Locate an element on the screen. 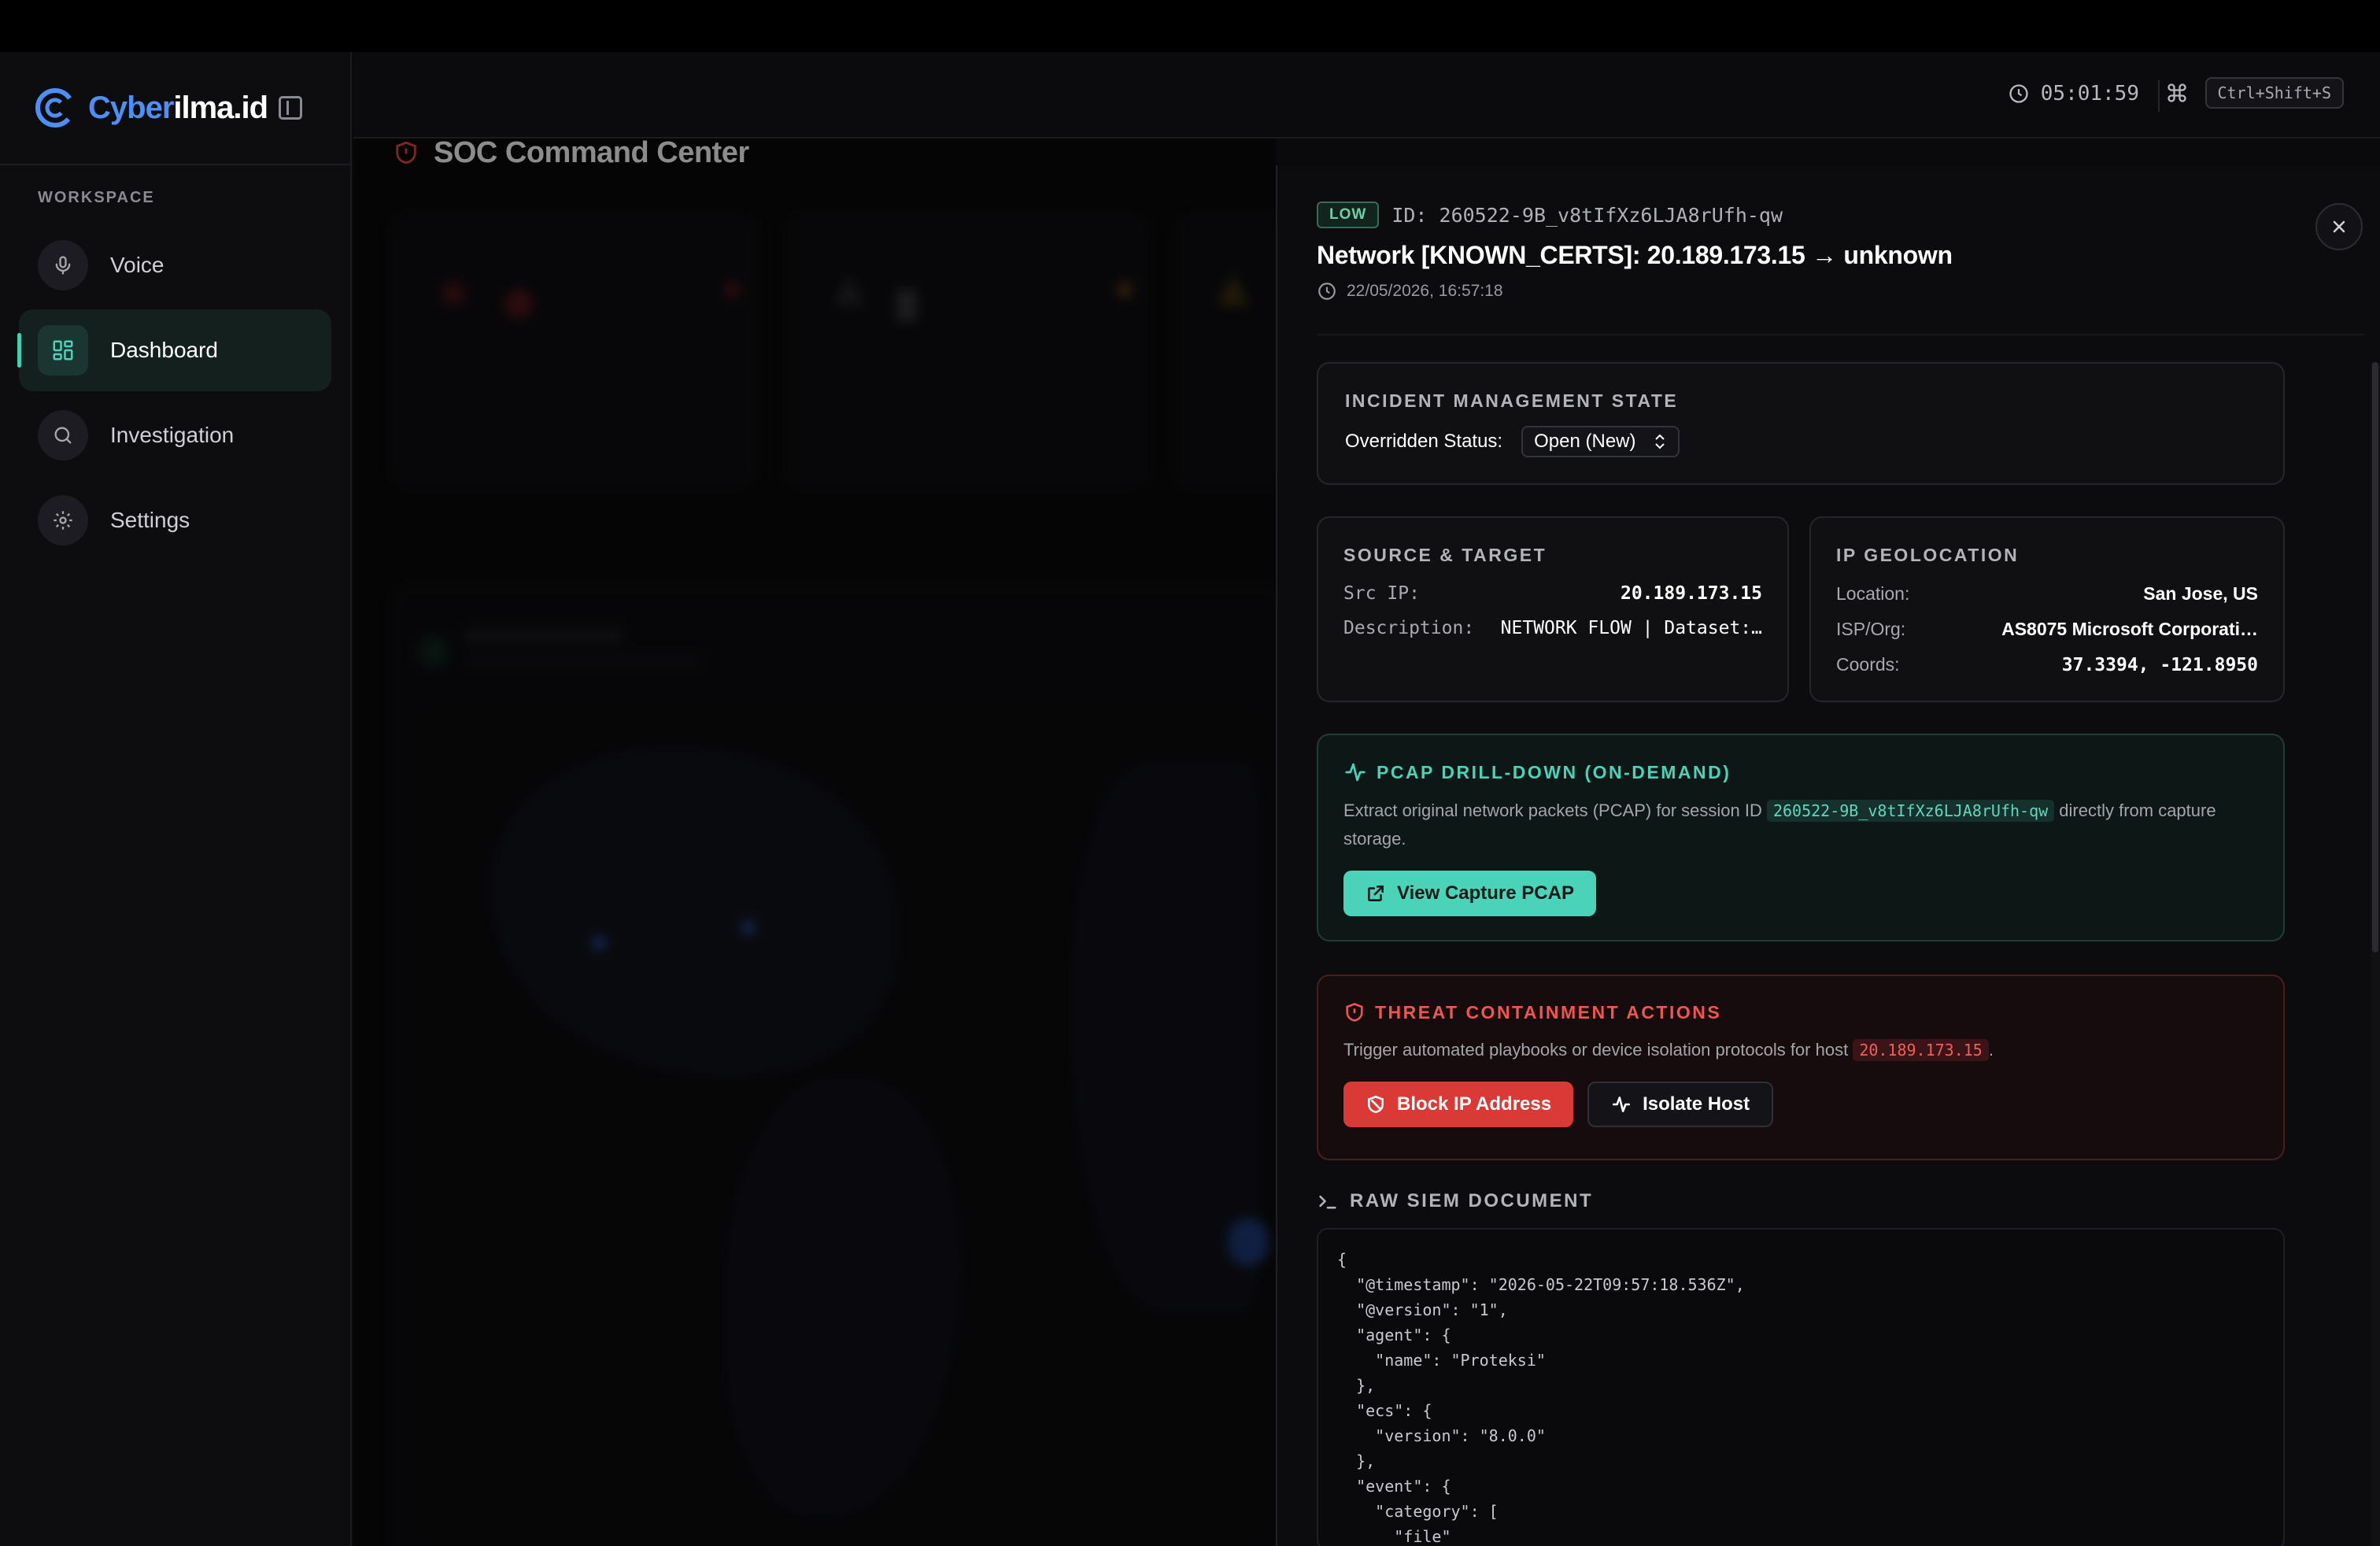  sidebar-nav: Voice Dashboard Investigation Settings is located at coordinates (175, 393).